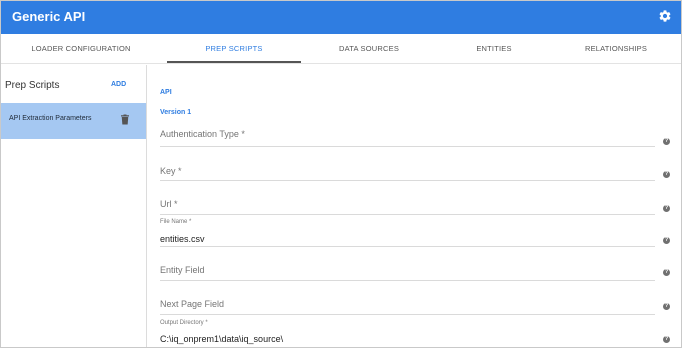  I want to click on entity-field-input, so click(400, 270).